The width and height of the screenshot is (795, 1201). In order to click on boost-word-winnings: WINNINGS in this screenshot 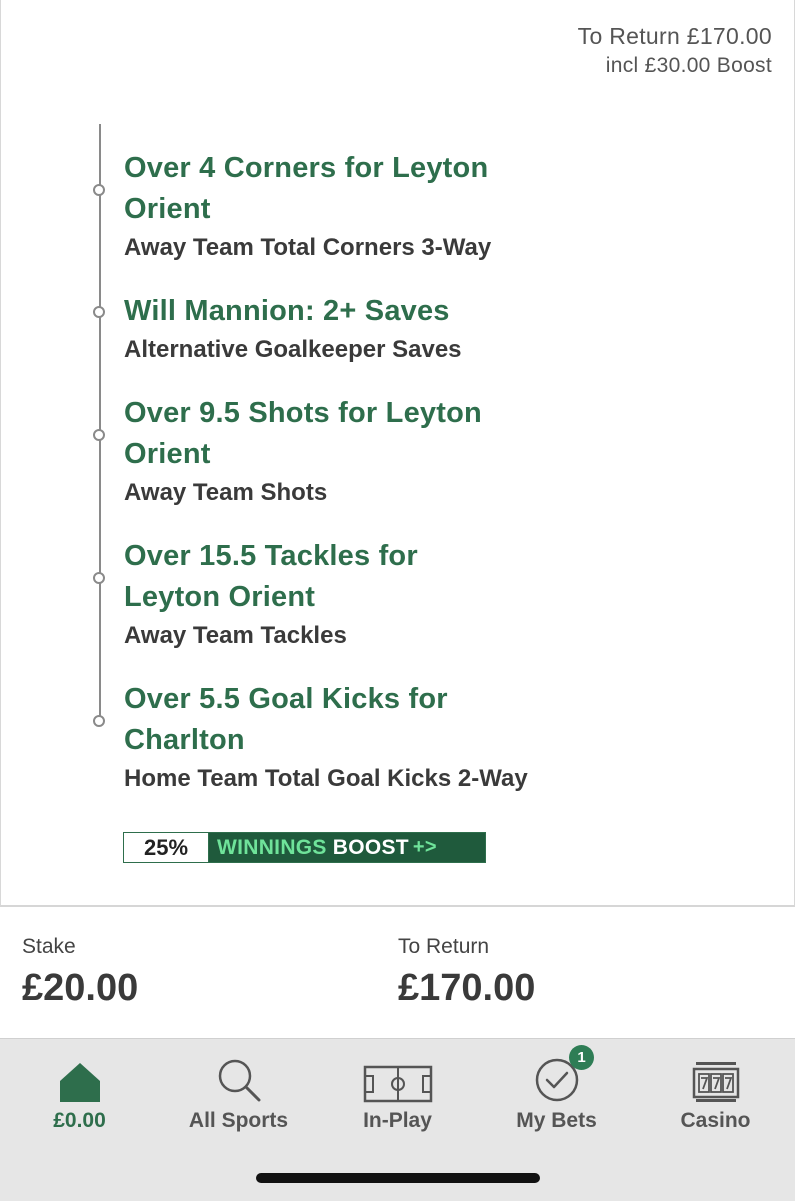, I will do `click(272, 847)`.